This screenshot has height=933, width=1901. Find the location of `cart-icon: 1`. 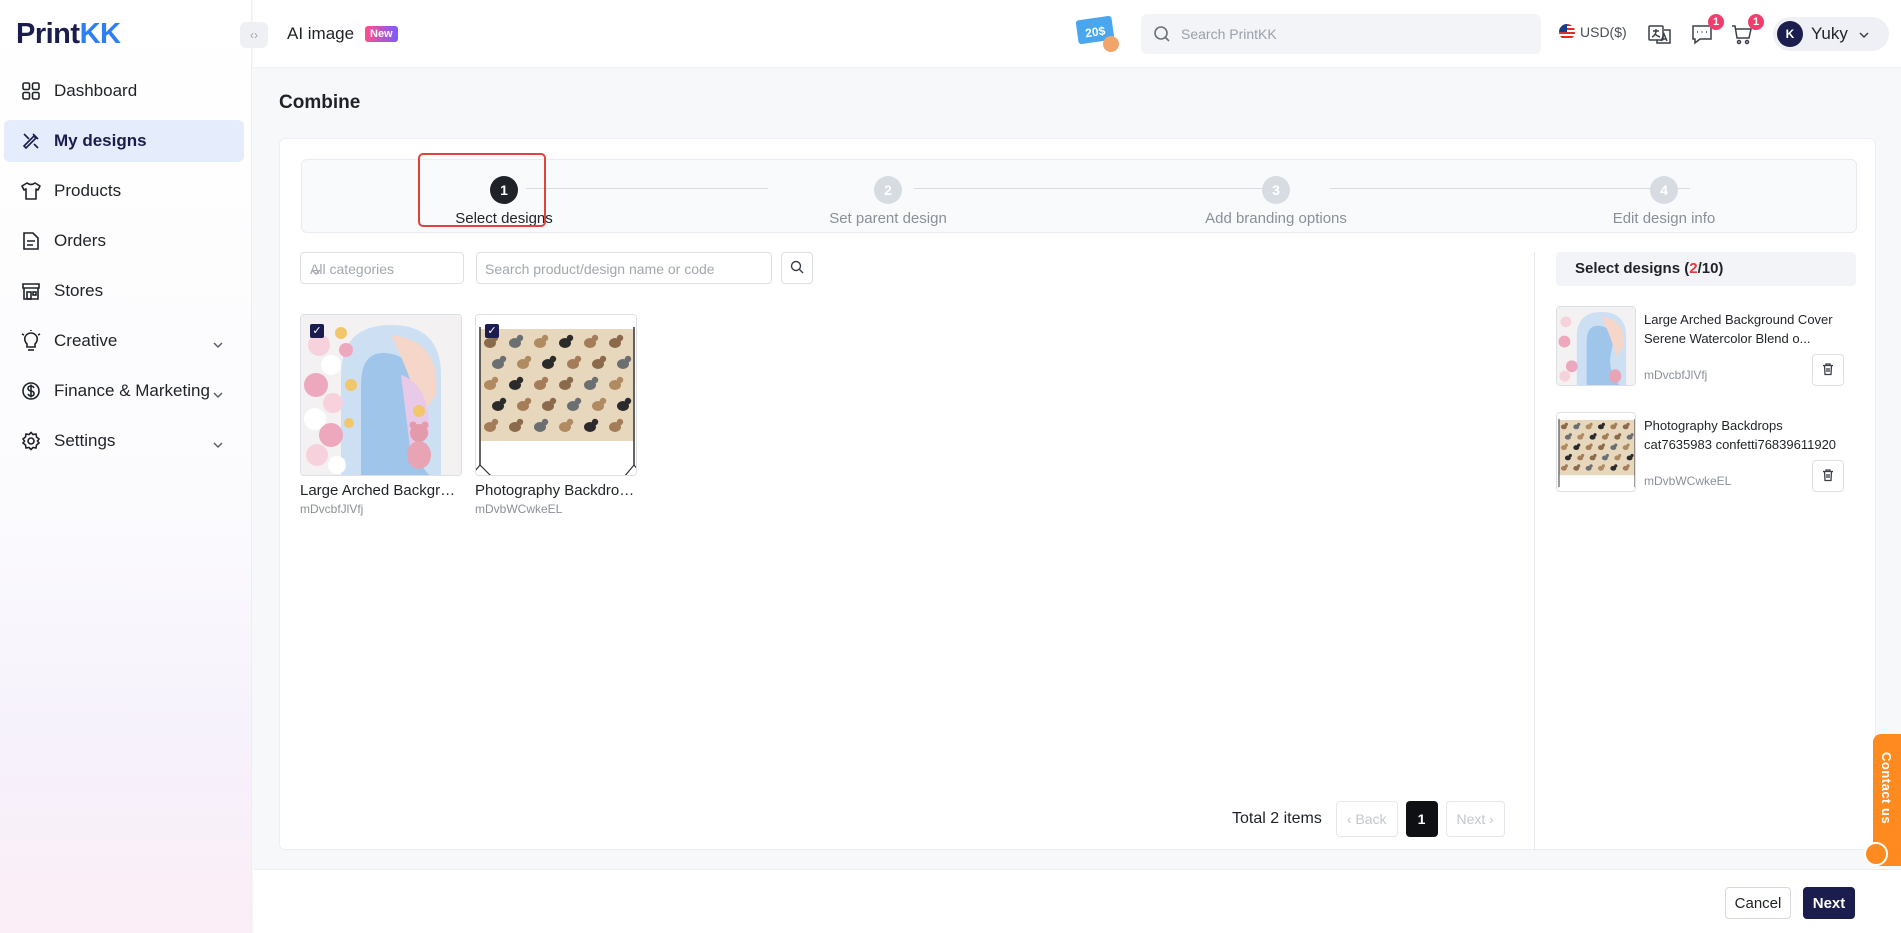

cart-icon: 1 is located at coordinates (1747, 30).